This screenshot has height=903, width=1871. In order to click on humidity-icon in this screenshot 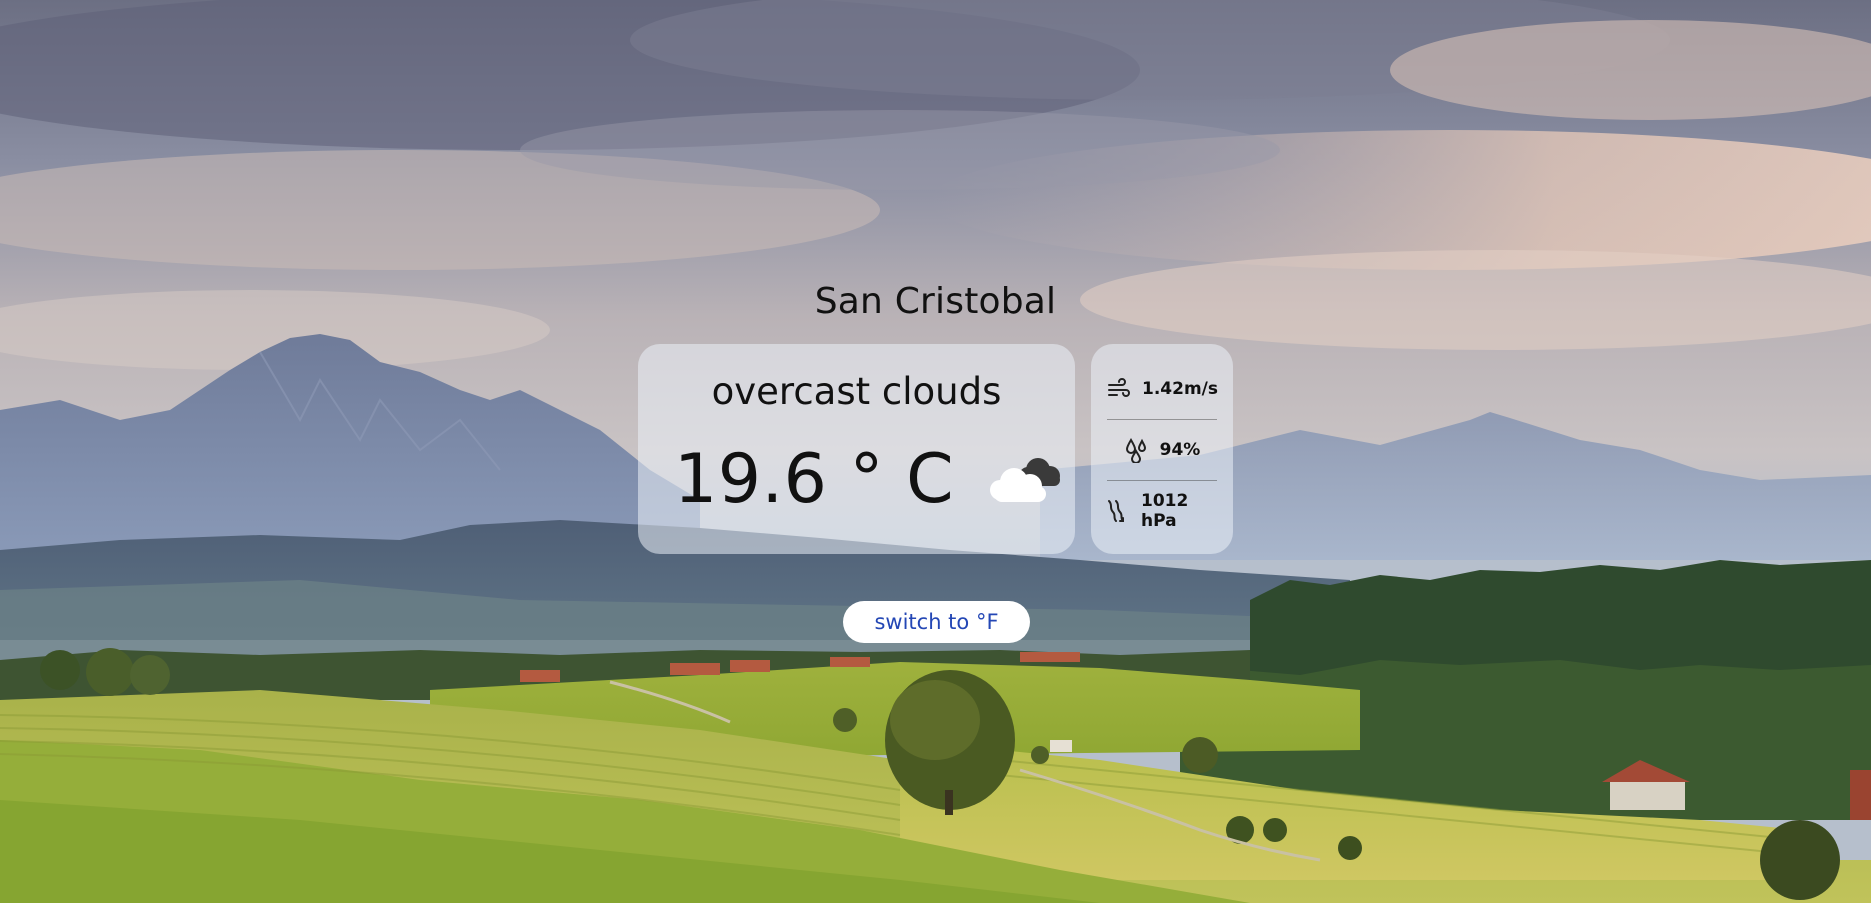, I will do `click(1135, 450)`.